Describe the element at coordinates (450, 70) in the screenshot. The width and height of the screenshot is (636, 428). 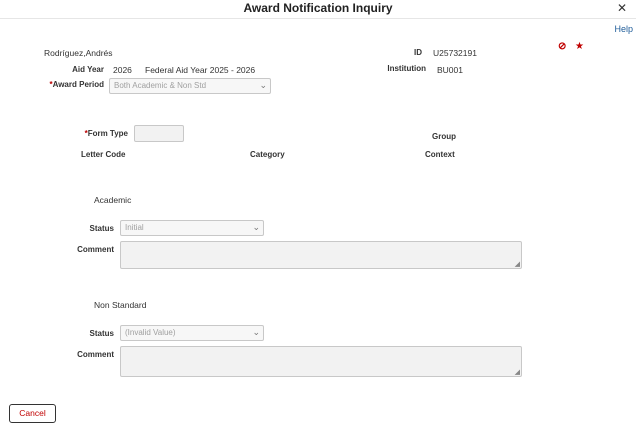
I see `institution-value: BU001` at that location.